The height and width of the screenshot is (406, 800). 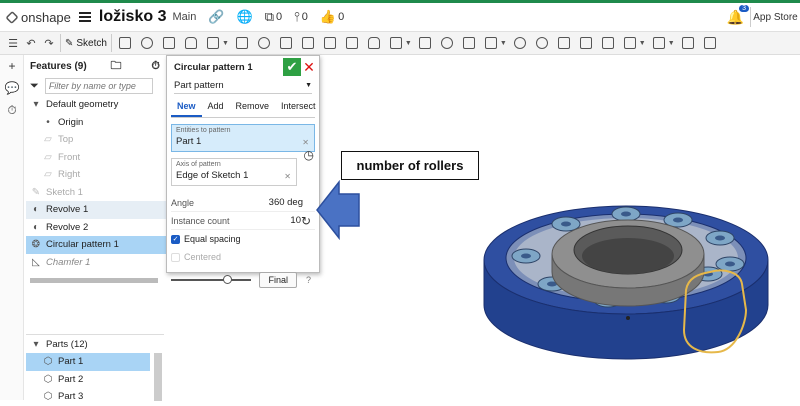 What do you see at coordinates (687, 43) in the screenshot?
I see `surface-icon` at bounding box center [687, 43].